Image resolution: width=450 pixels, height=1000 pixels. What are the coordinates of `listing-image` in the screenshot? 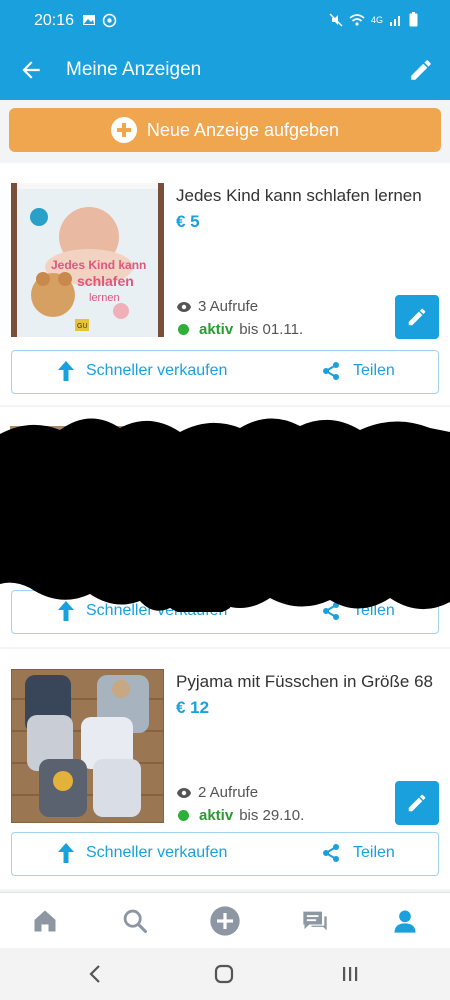 It's located at (87, 746).